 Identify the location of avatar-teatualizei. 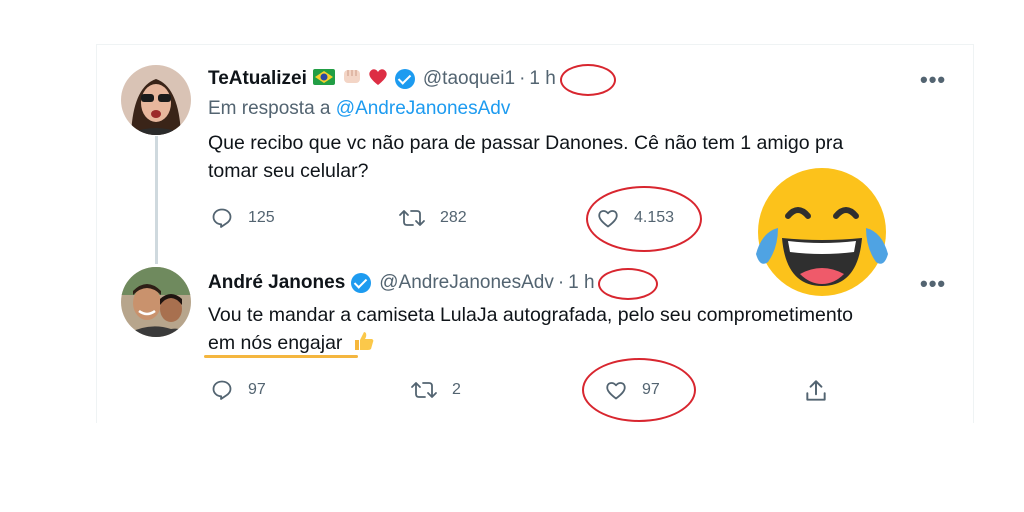
(156, 100).